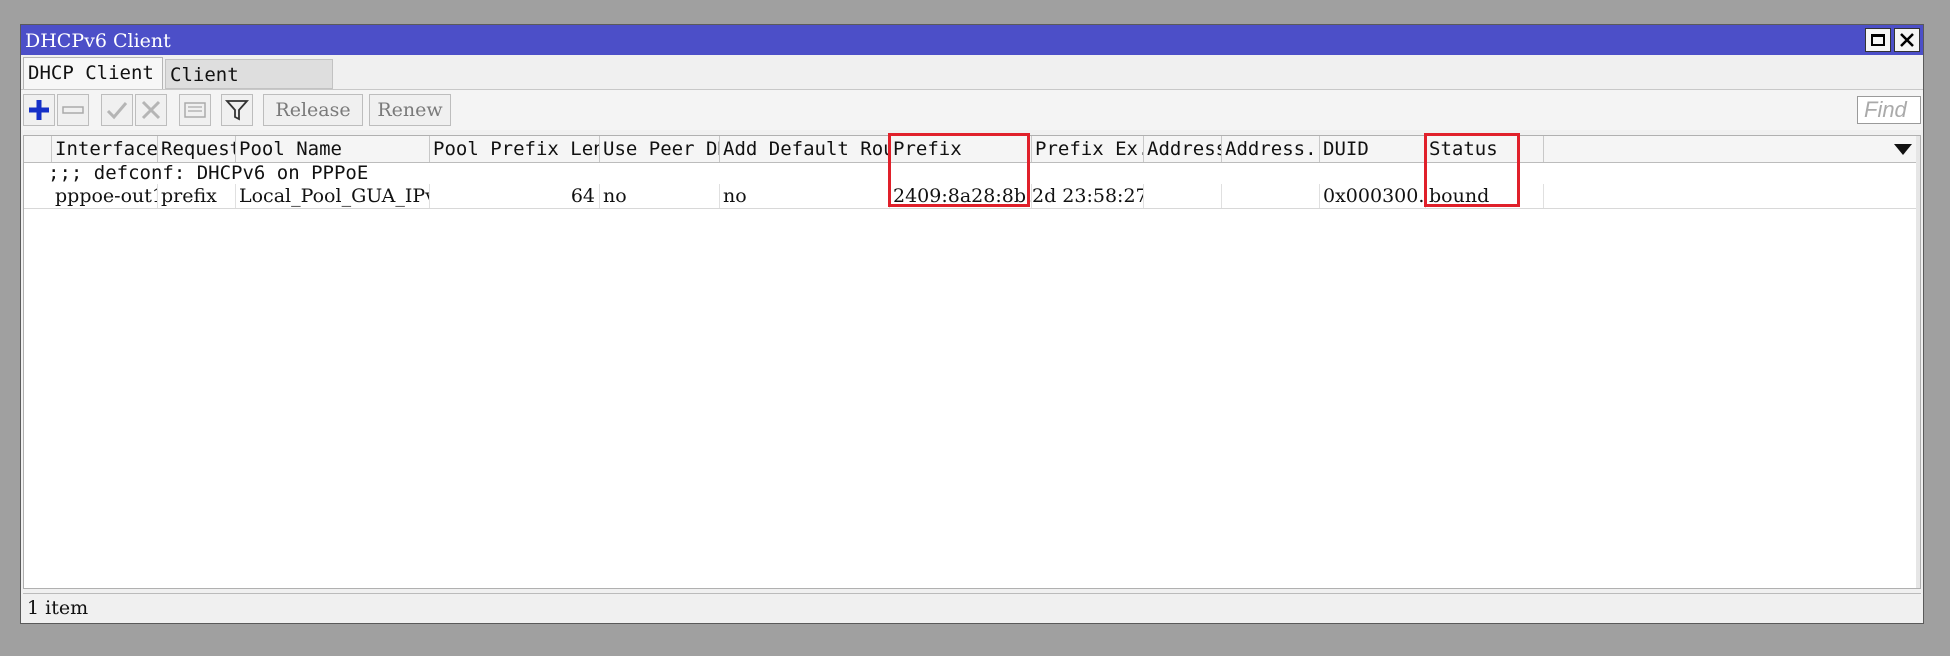 The width and height of the screenshot is (1950, 656). What do you see at coordinates (972, 173) in the screenshot?
I see `comment-row: ;;; defconf: DHCPv6 on PPPoE` at bounding box center [972, 173].